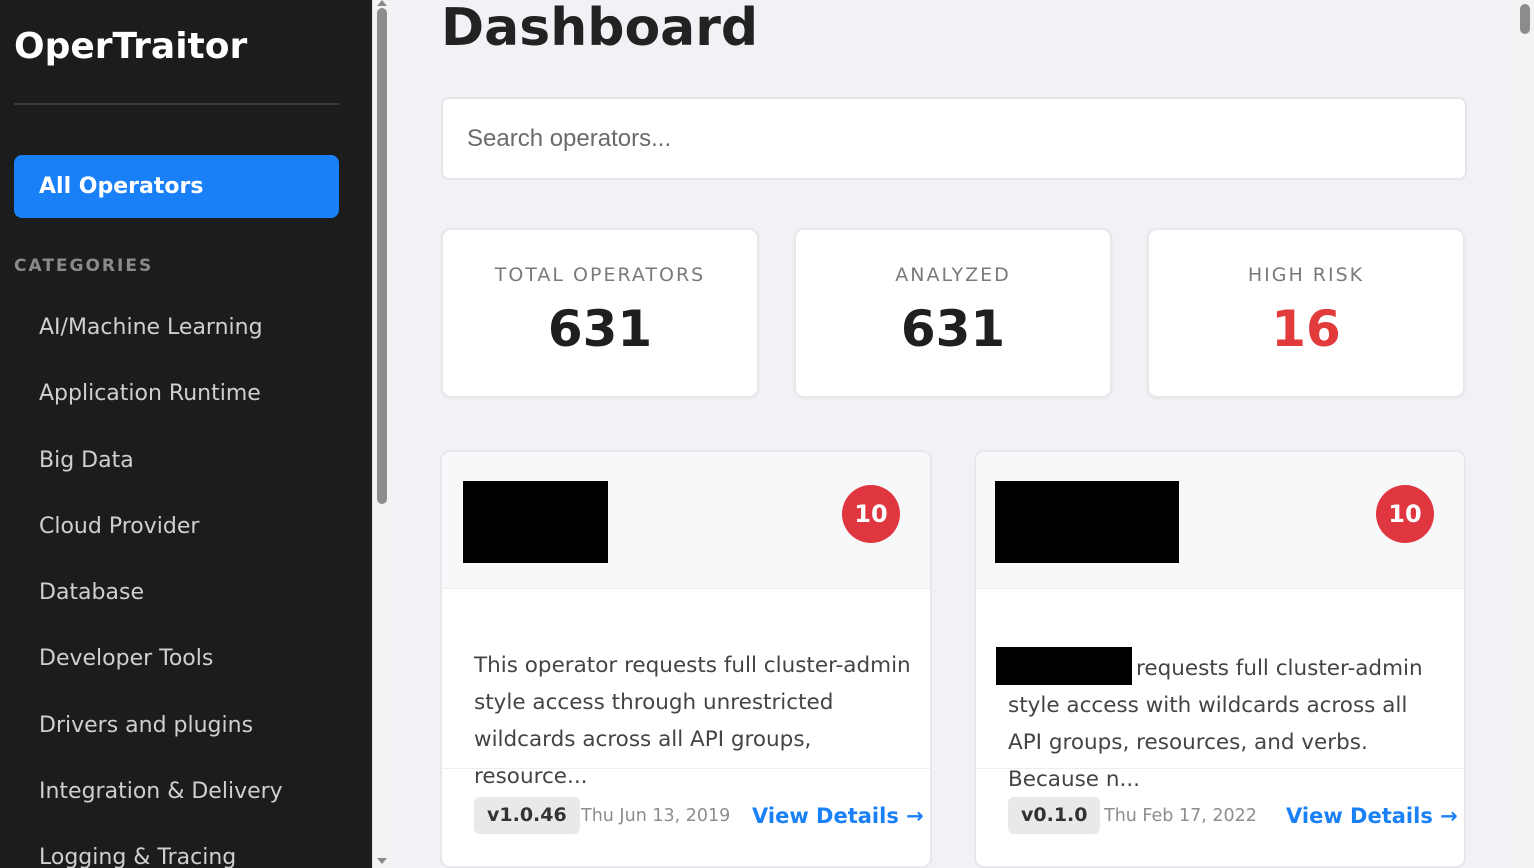 This screenshot has width=1534, height=868. Describe the element at coordinates (1525, 19) in the screenshot. I see `page-scroll-thumb` at that location.